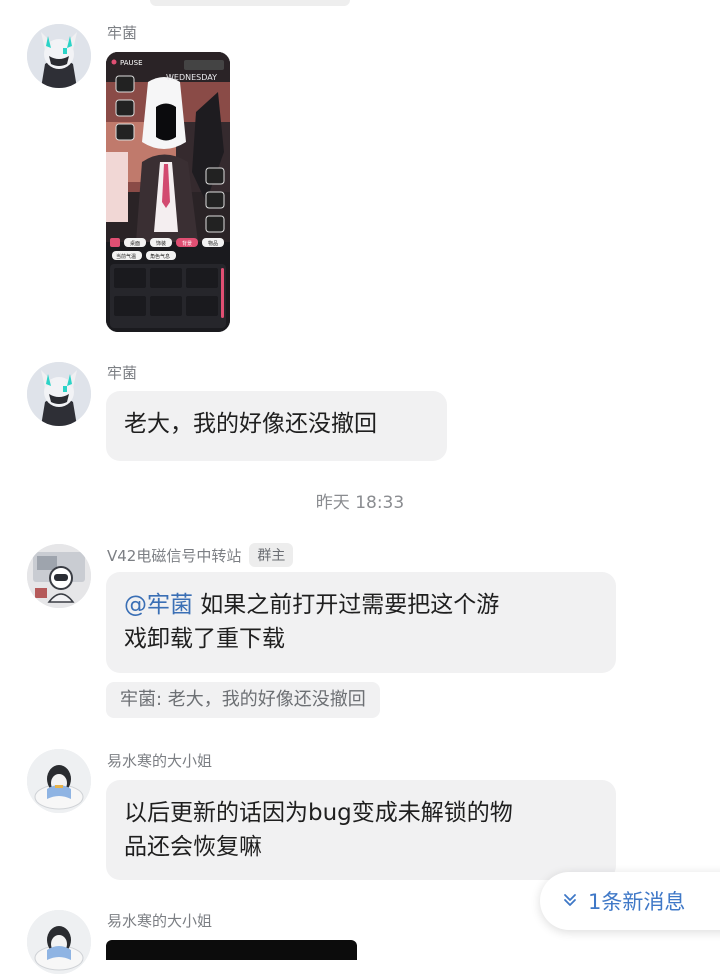 The height and width of the screenshot is (974, 720). What do you see at coordinates (361, 622) in the screenshot?
I see `message-bubble: @牢菌 如果之前打开过需要把这个游 戏卸载了重下载` at bounding box center [361, 622].